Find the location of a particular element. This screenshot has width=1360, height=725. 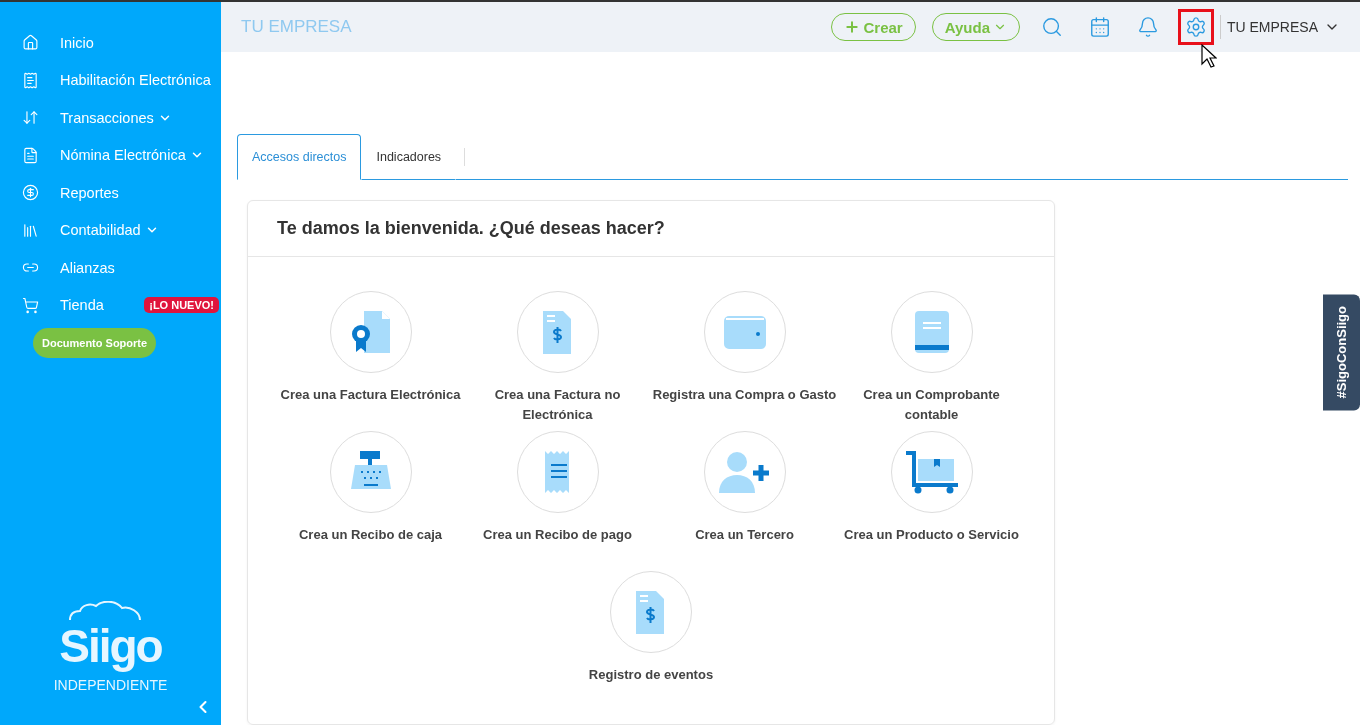

cart-icon is located at coordinates (30, 305).